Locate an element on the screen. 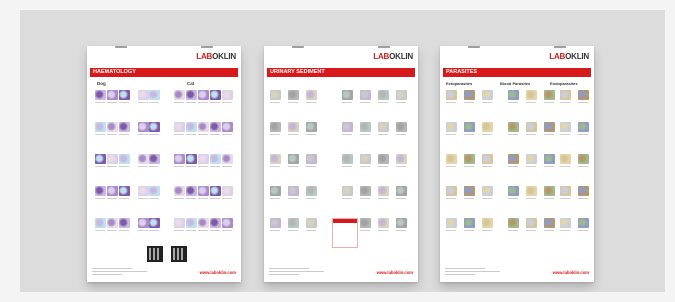  section-heading-blood-parasites: Blood Parasites is located at coordinates (515, 83).